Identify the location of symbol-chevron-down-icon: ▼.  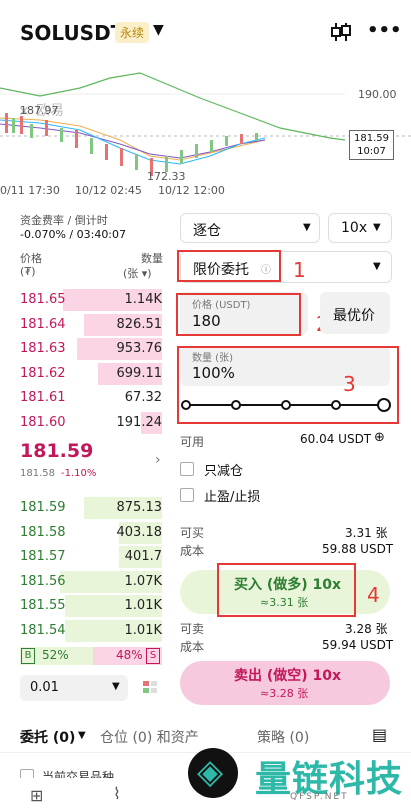
(158, 30).